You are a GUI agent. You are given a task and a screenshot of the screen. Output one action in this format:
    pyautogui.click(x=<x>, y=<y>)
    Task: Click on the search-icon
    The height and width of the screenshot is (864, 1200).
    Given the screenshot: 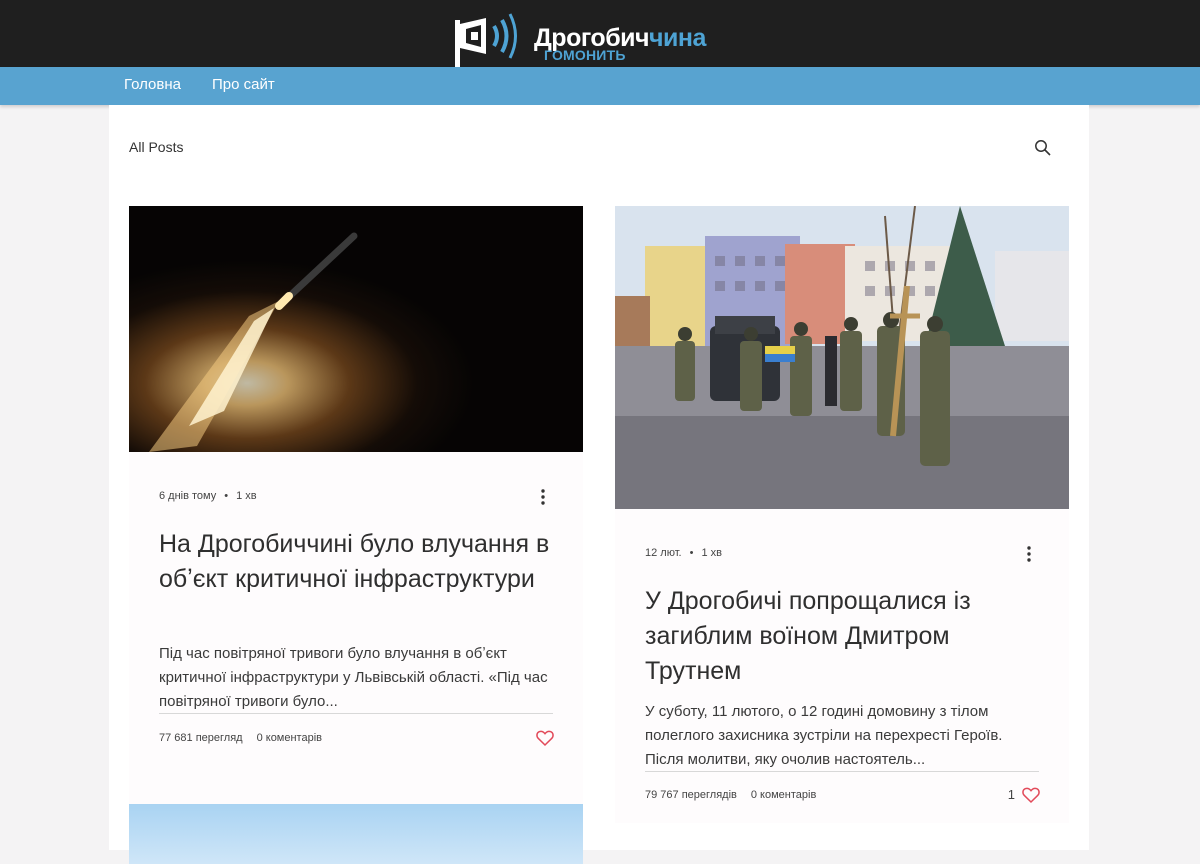 What is the action you would take?
    pyautogui.click(x=1043, y=148)
    